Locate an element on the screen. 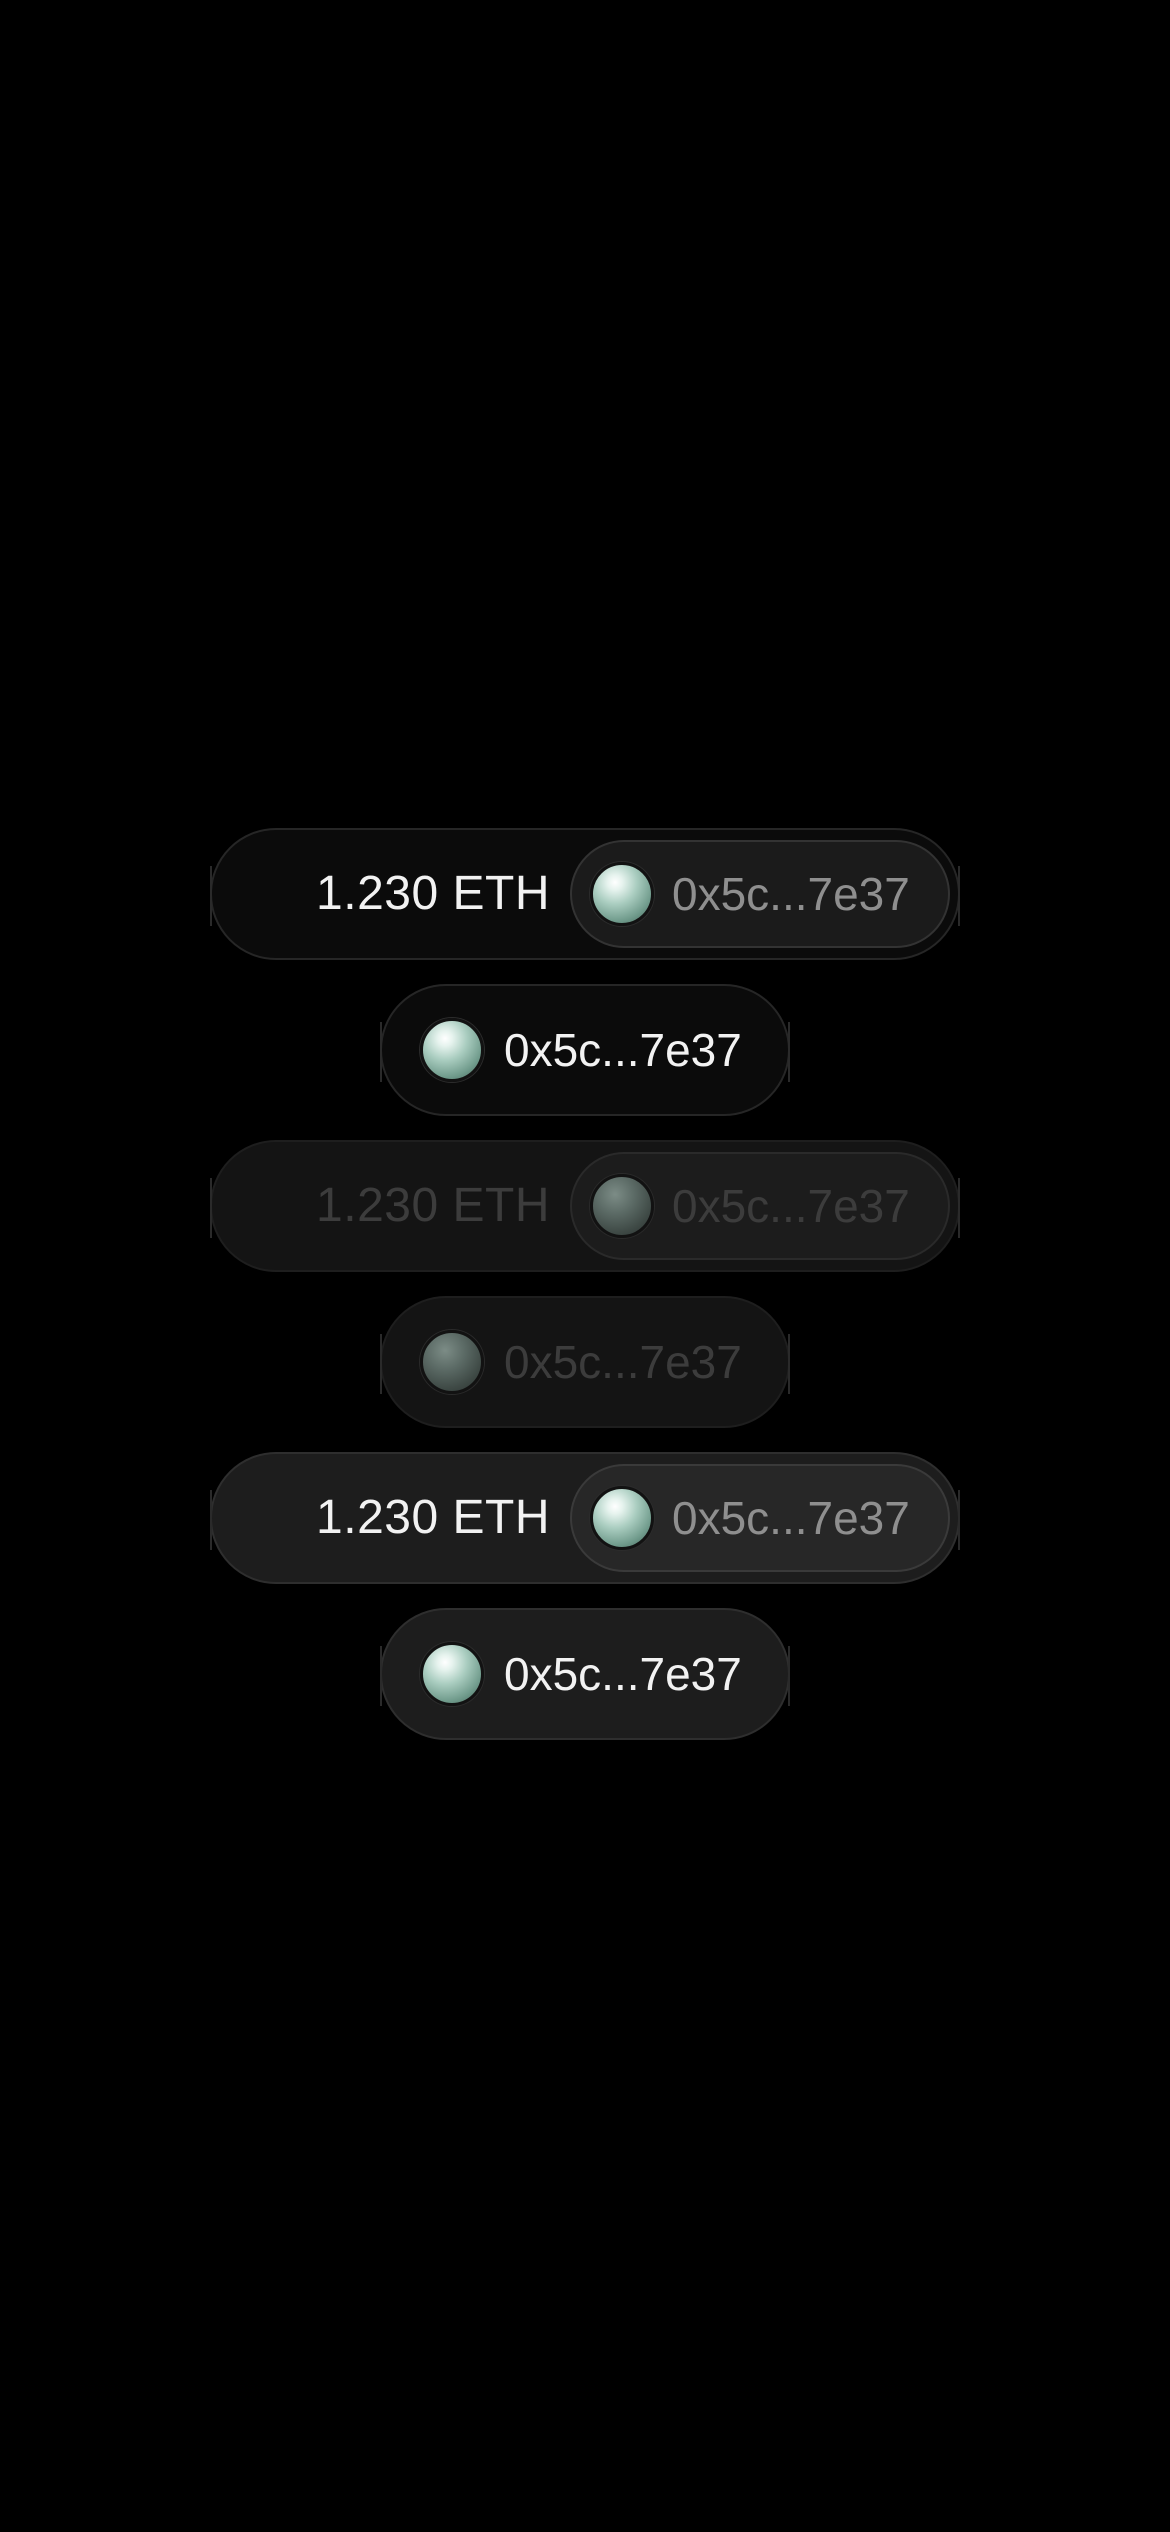  account-button-pressed: 1.230 ETH 0x5c...7e37 is located at coordinates (585, 1518).